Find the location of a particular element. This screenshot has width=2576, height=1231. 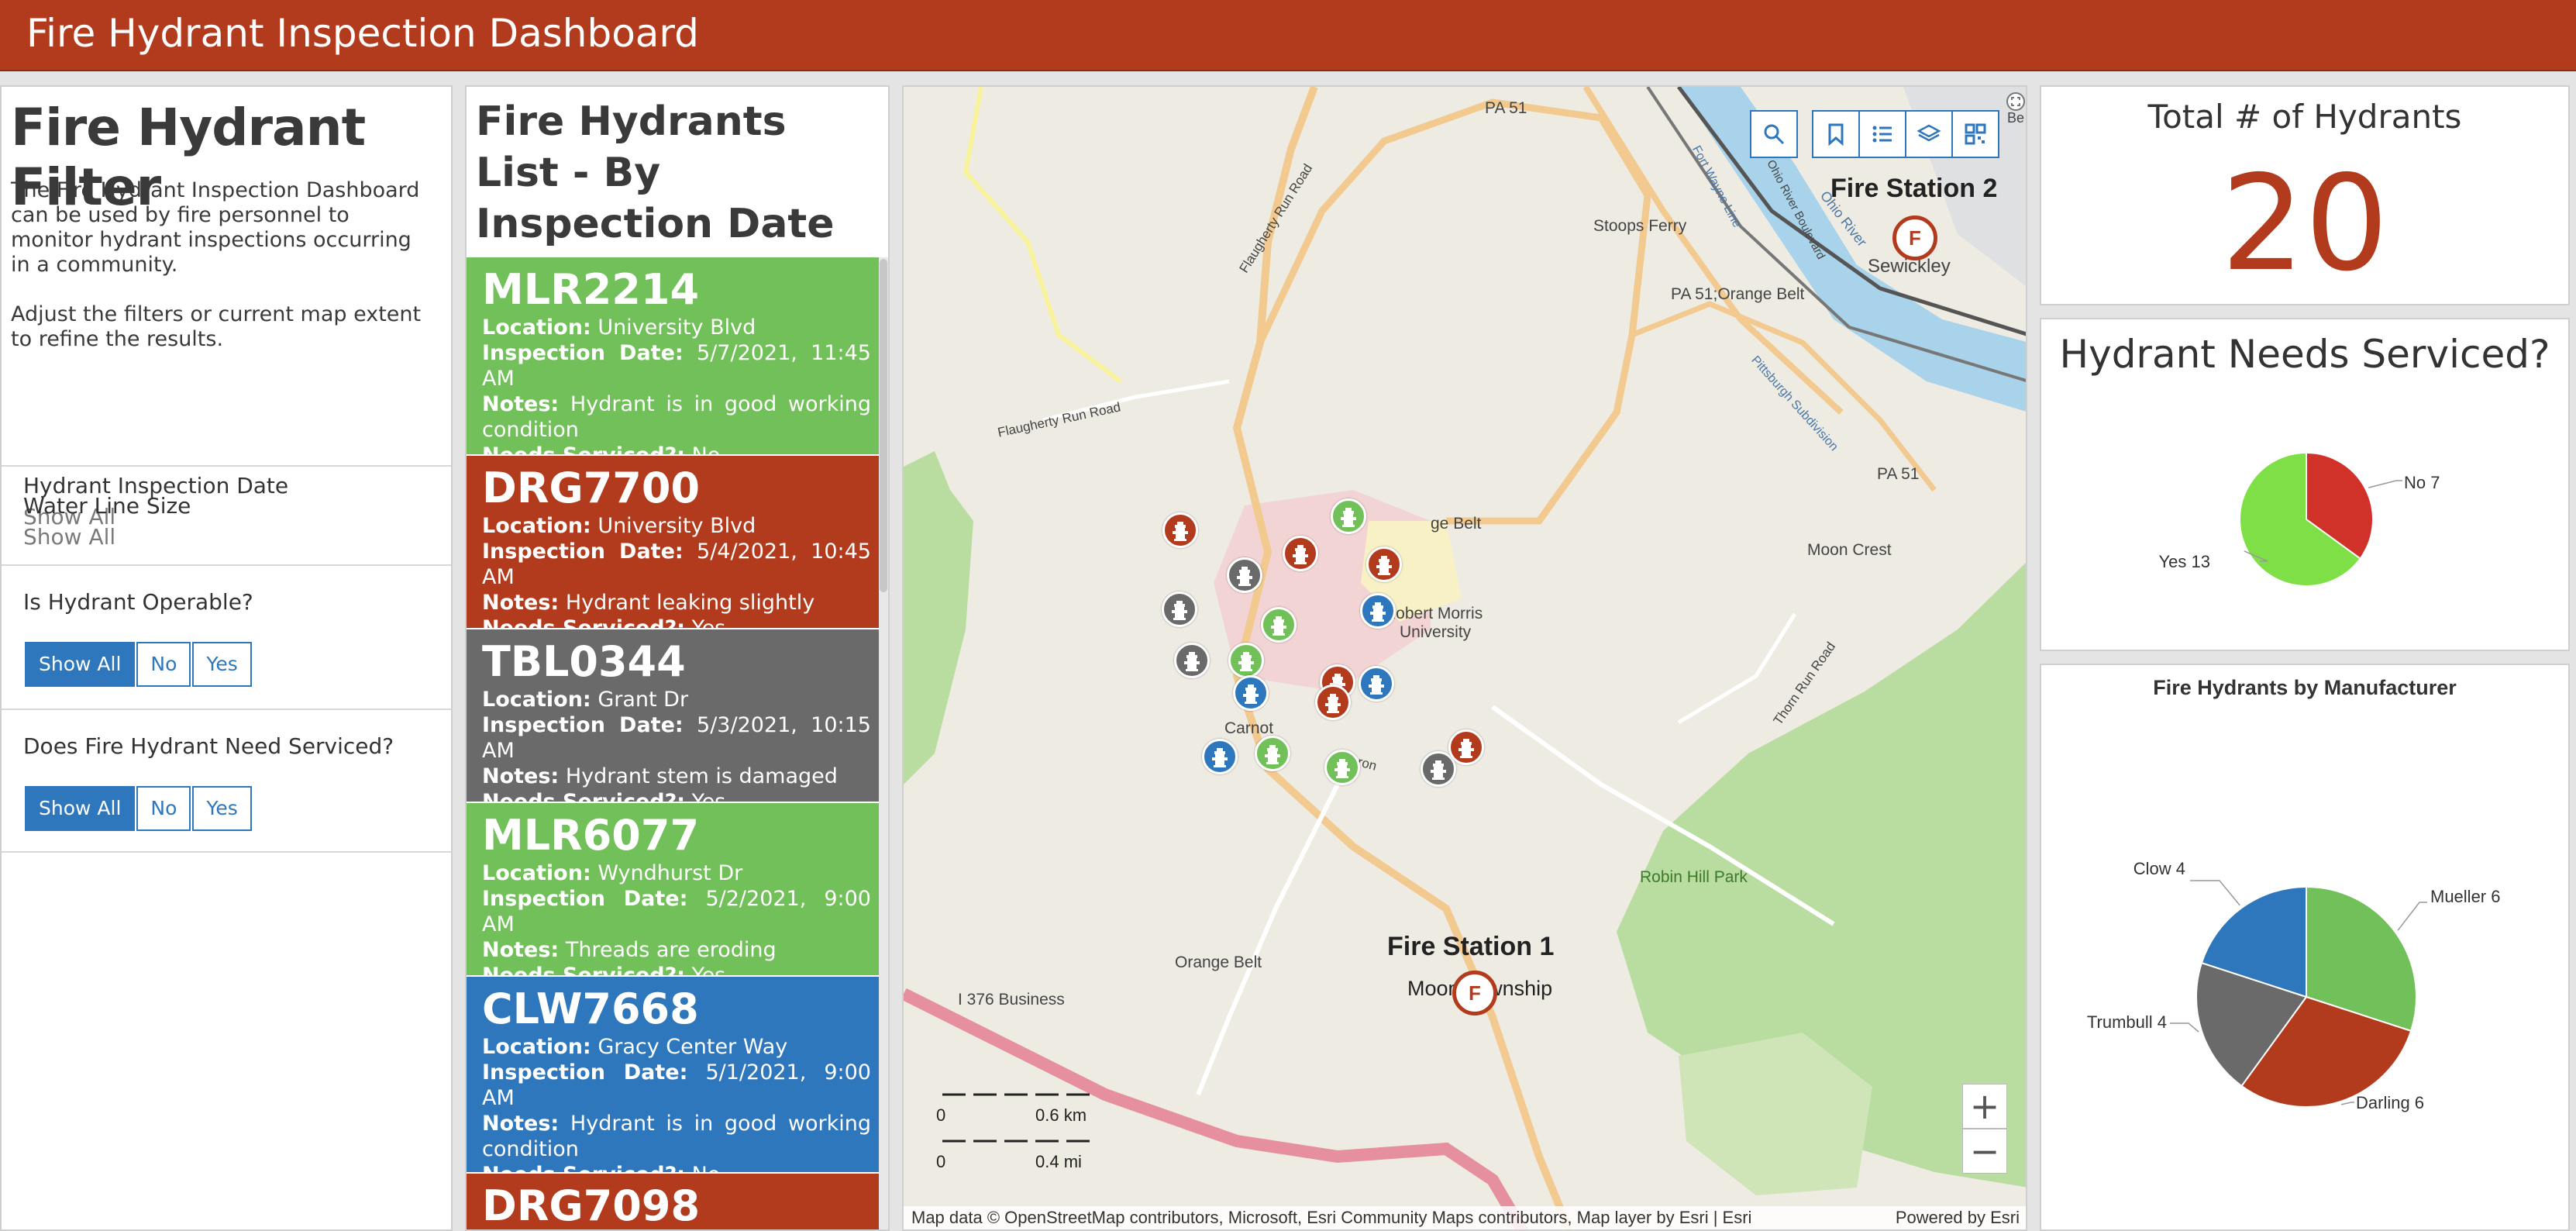

total-title: Total # of Hydrants is located at coordinates (2304, 117).